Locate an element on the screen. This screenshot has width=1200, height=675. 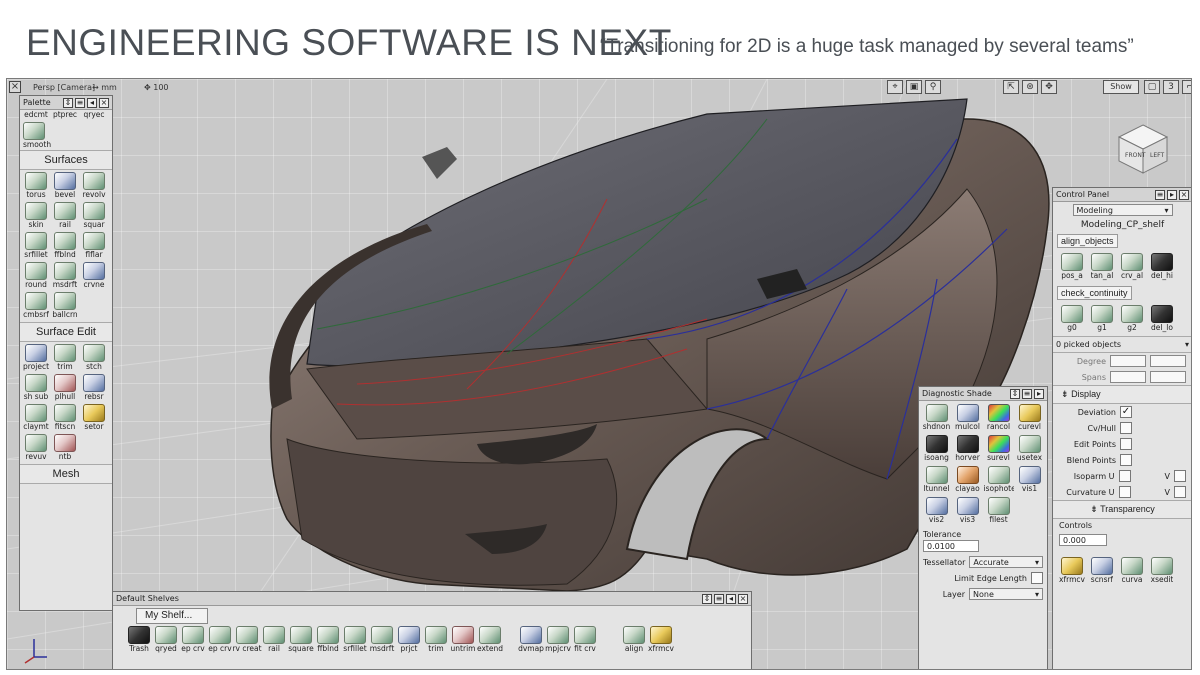
tool-round: round is located at coordinates (36, 276).